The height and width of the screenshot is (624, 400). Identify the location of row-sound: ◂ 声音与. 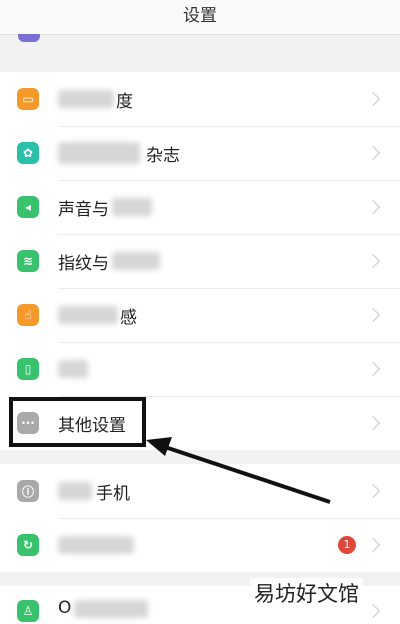
(200, 207).